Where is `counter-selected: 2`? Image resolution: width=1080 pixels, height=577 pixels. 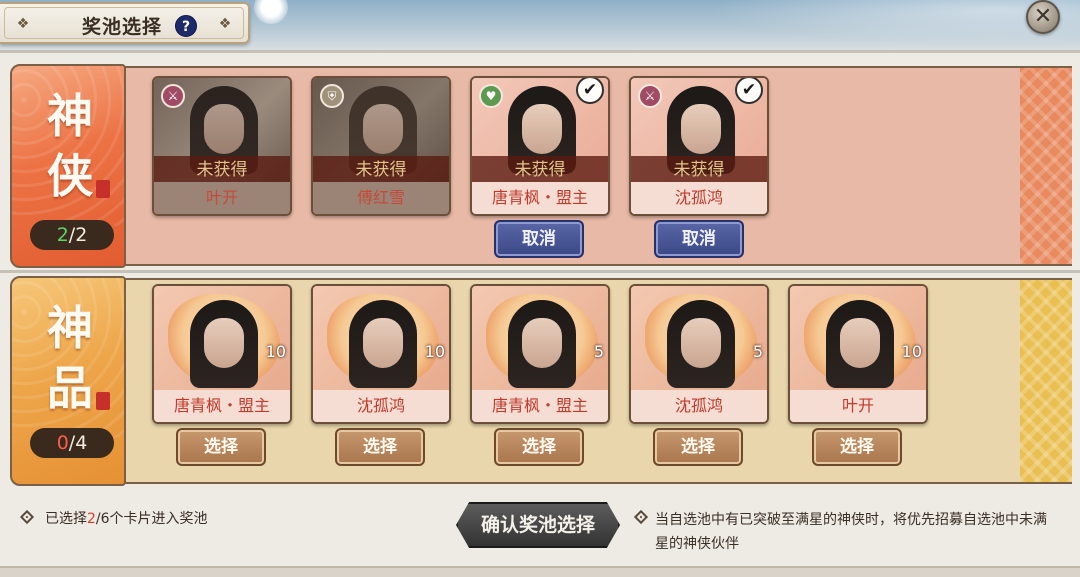
counter-selected: 2 is located at coordinates (62, 235).